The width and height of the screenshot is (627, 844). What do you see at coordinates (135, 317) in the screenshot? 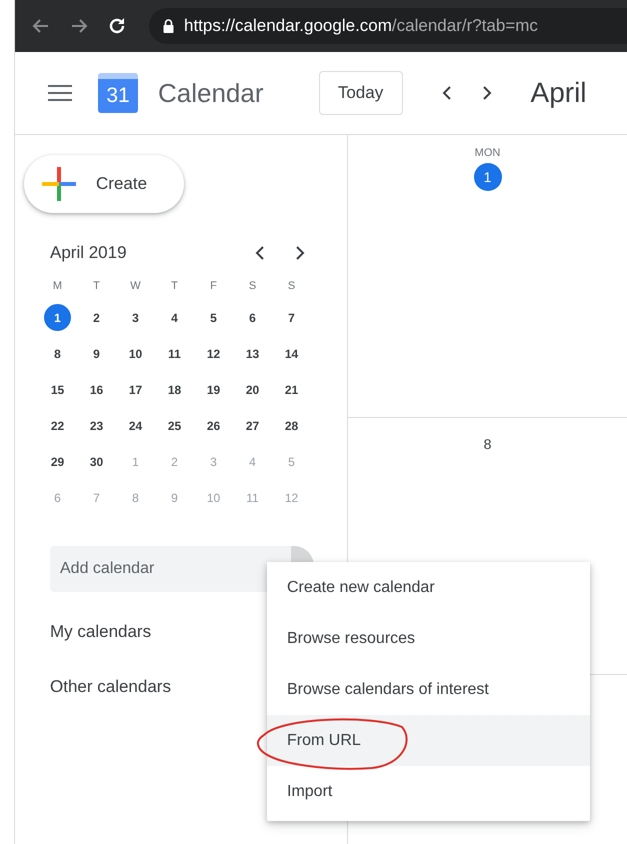
I see `day-number: 3` at bounding box center [135, 317].